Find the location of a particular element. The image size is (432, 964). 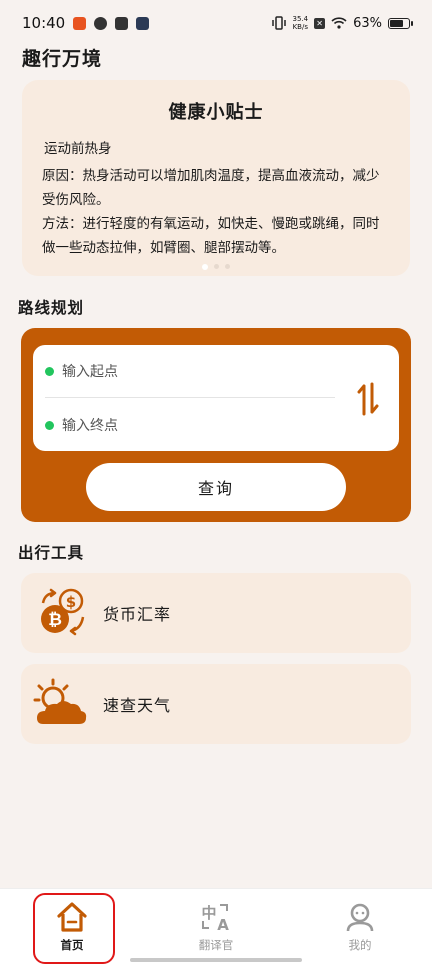

svg-text: 中 is located at coordinates (208, 913).